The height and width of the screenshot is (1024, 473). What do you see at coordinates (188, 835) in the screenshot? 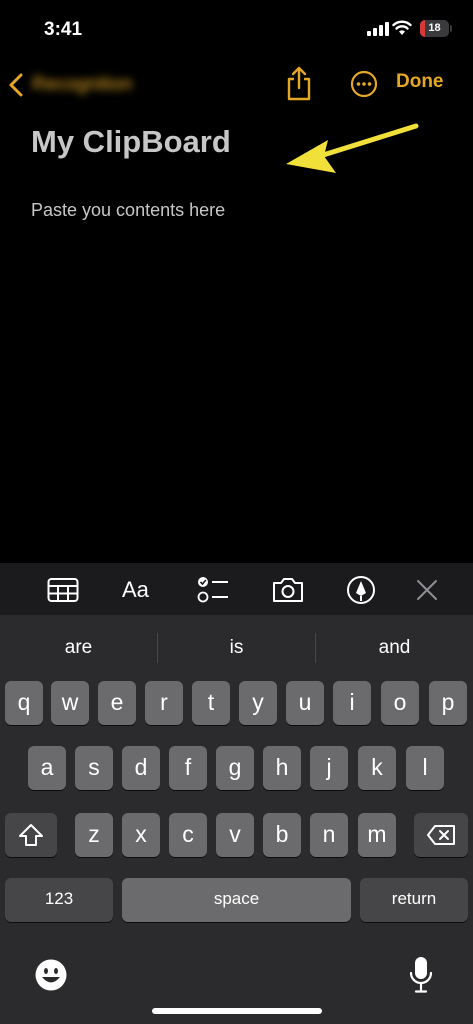
I see `key-c: c` at bounding box center [188, 835].